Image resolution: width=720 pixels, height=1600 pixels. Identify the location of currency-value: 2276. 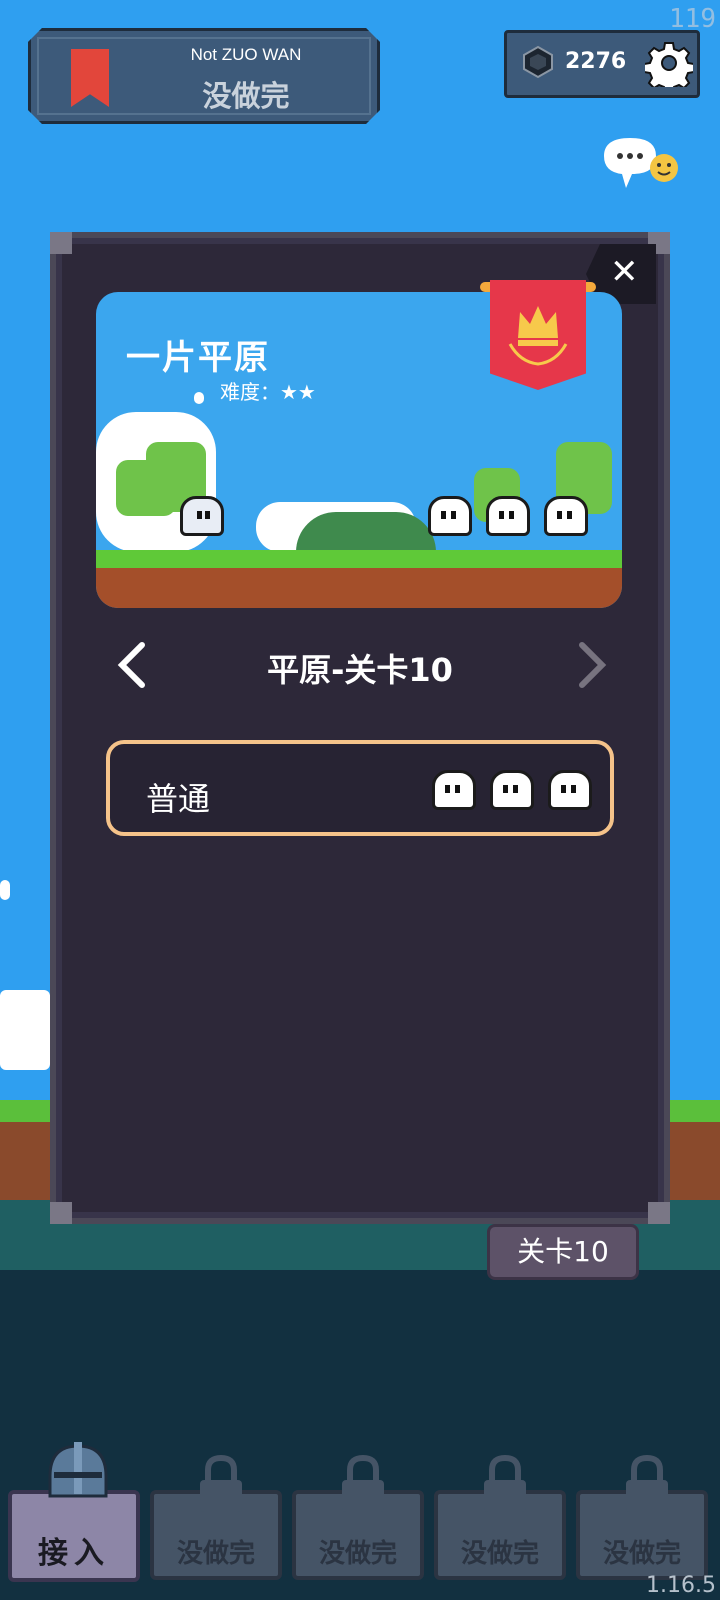
(596, 61).